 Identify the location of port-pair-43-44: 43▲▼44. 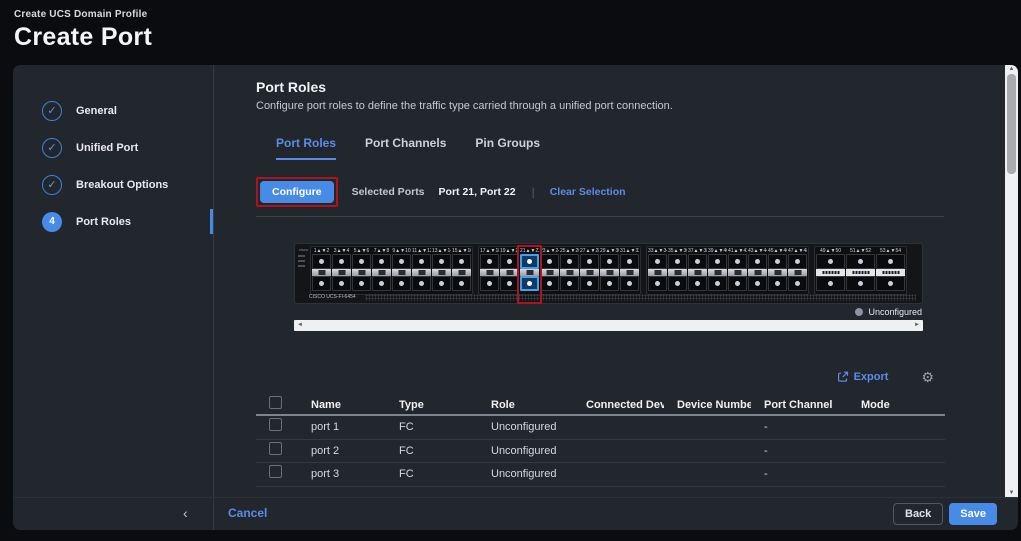
(757, 270).